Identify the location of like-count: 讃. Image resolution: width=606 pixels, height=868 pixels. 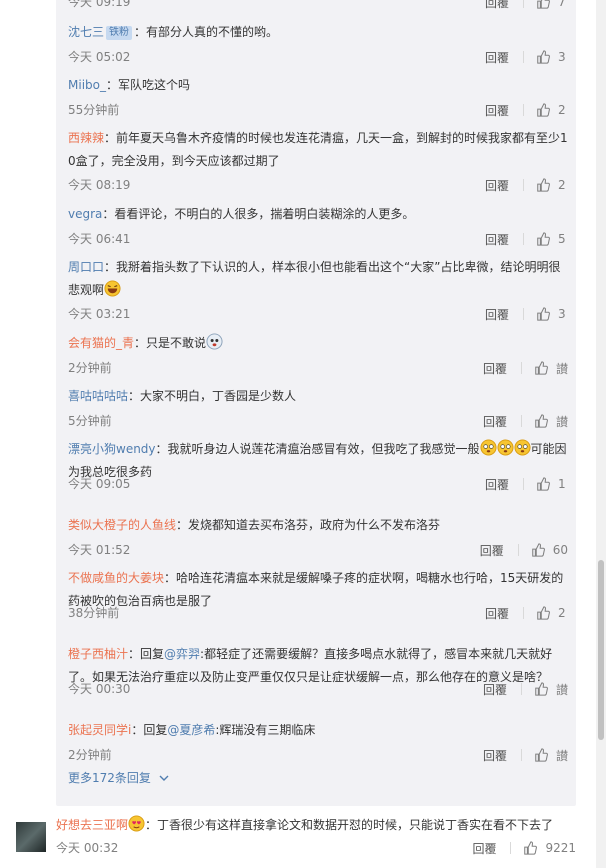
(561, 755).